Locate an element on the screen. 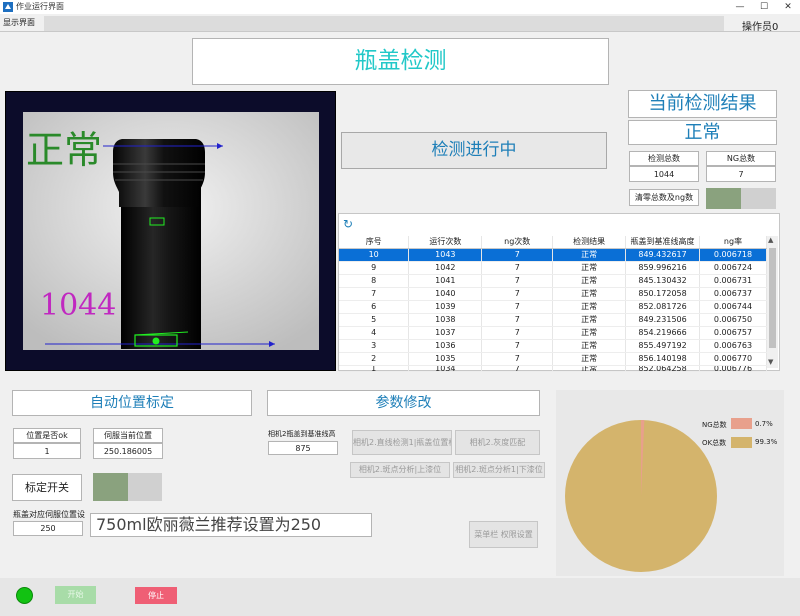 This screenshot has width=800, height=616. table-row: 2 1035 7 正常 856.140198 0.006770 is located at coordinates (553, 359).